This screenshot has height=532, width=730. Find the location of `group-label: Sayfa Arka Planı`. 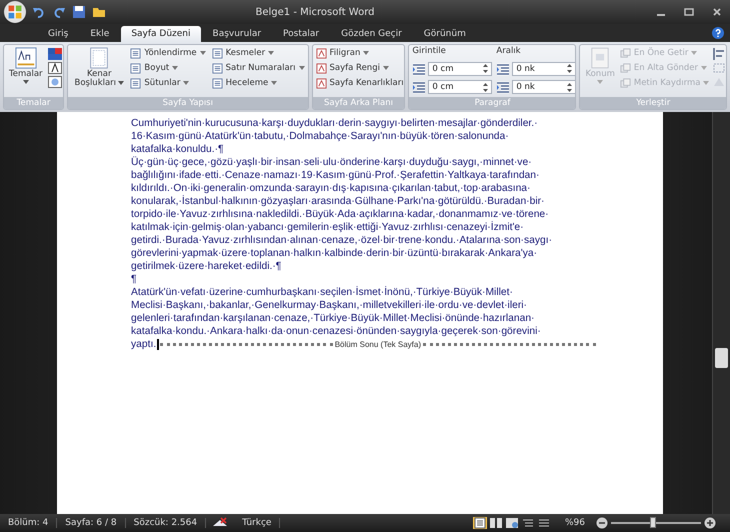

group-label: Sayfa Arka Planı is located at coordinates (358, 103).